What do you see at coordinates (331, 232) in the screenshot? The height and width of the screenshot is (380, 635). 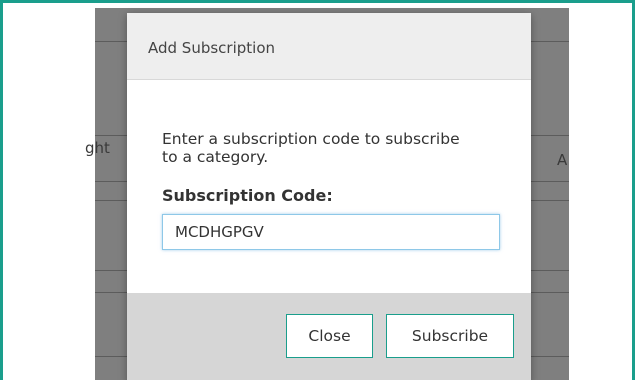 I see `subscription-code-input` at bounding box center [331, 232].